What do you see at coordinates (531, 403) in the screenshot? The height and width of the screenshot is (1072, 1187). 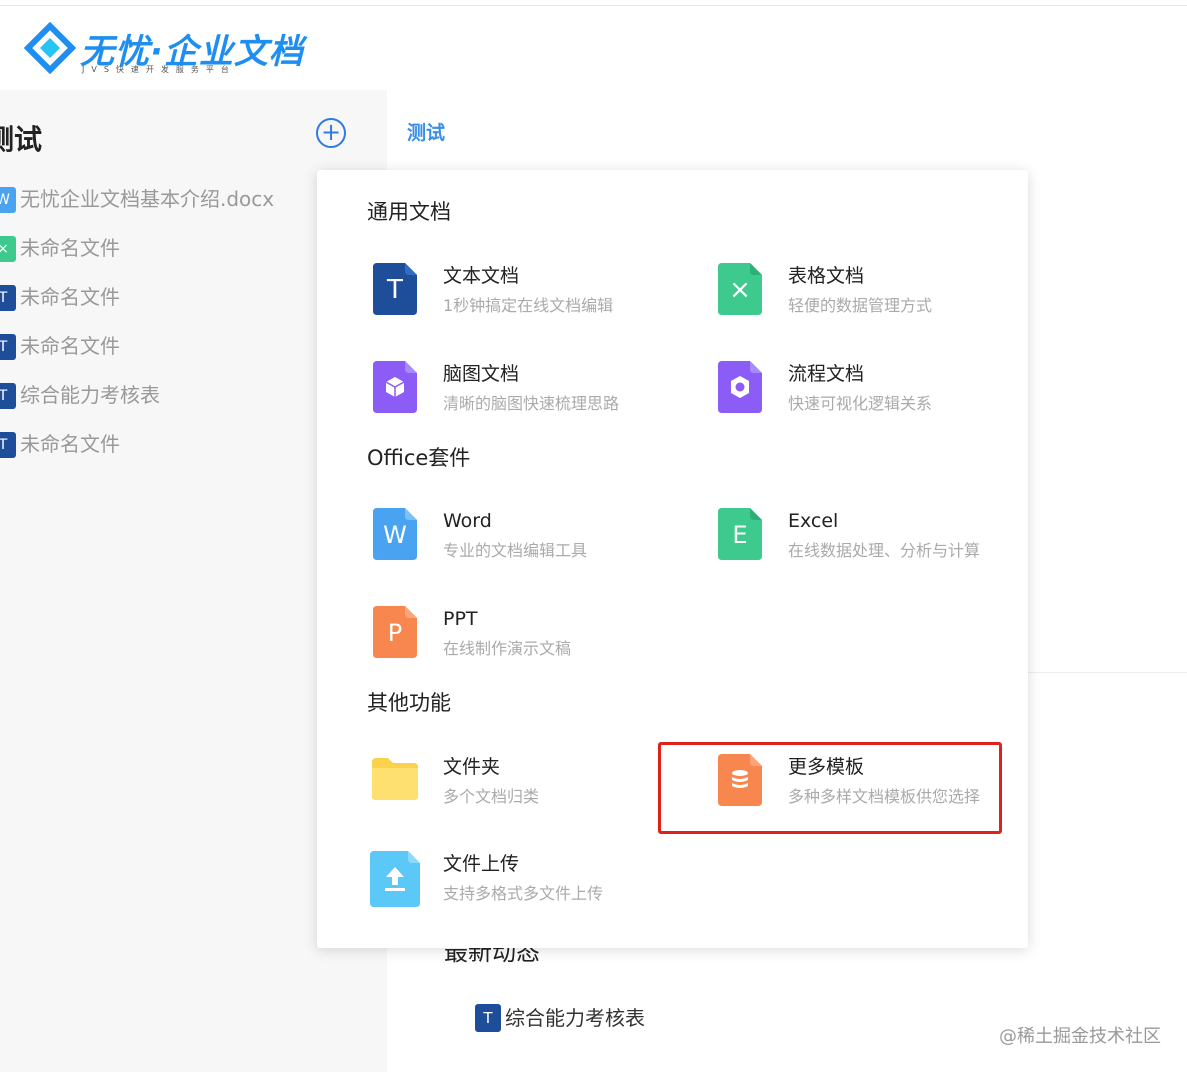 I see `option-desc: 清晰的脑图快速梳理思路` at bounding box center [531, 403].